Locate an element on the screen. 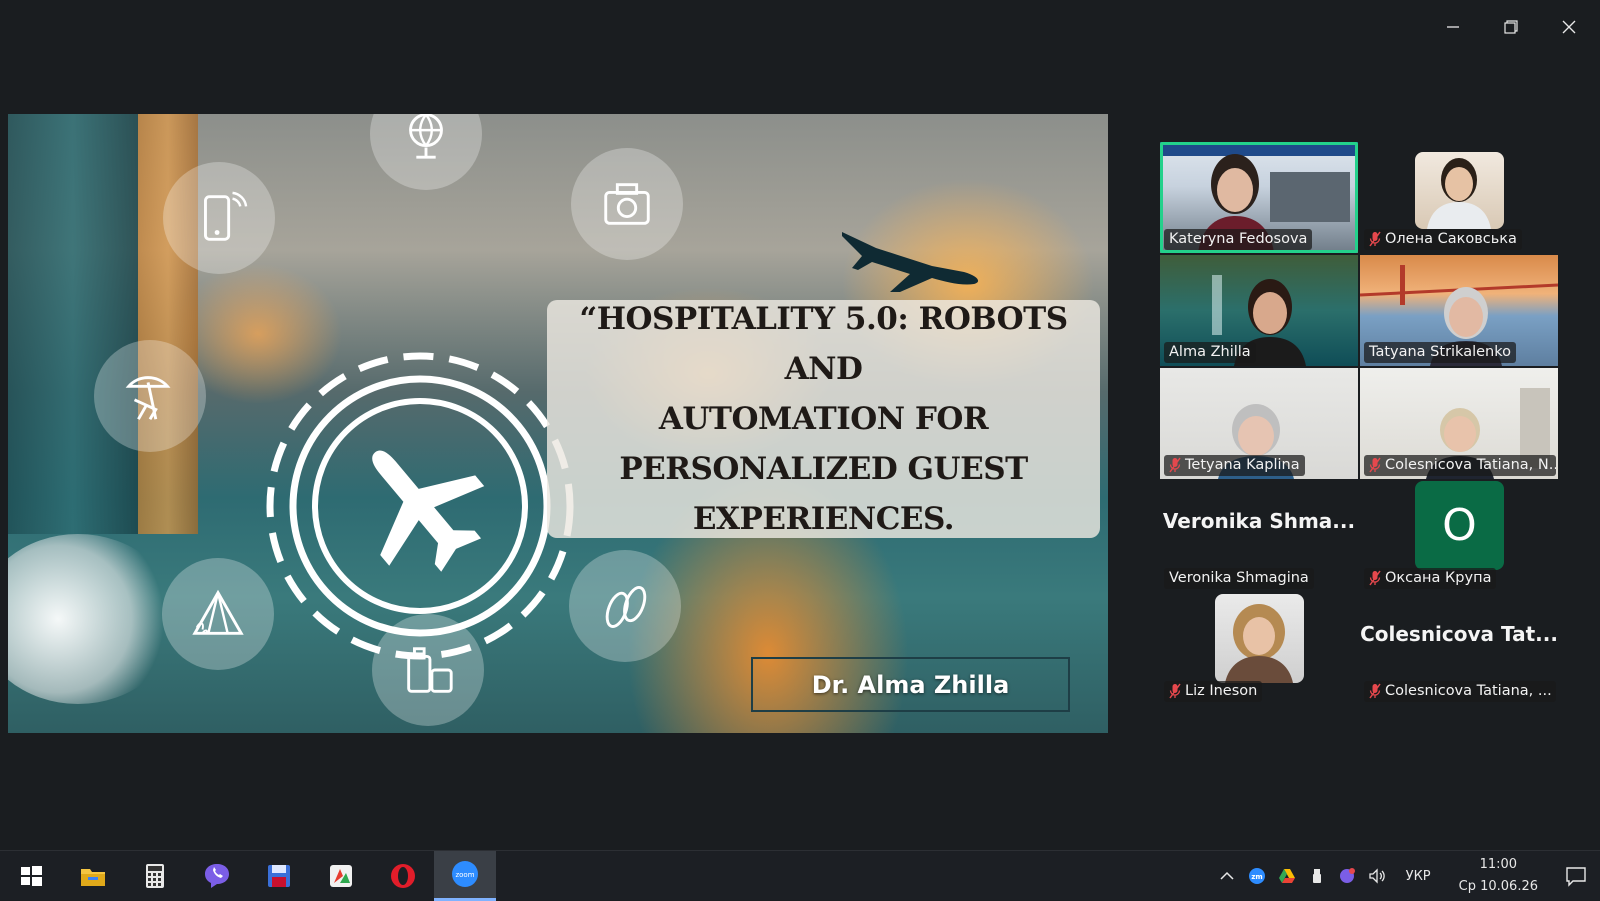  viber-icon is located at coordinates (217, 875).